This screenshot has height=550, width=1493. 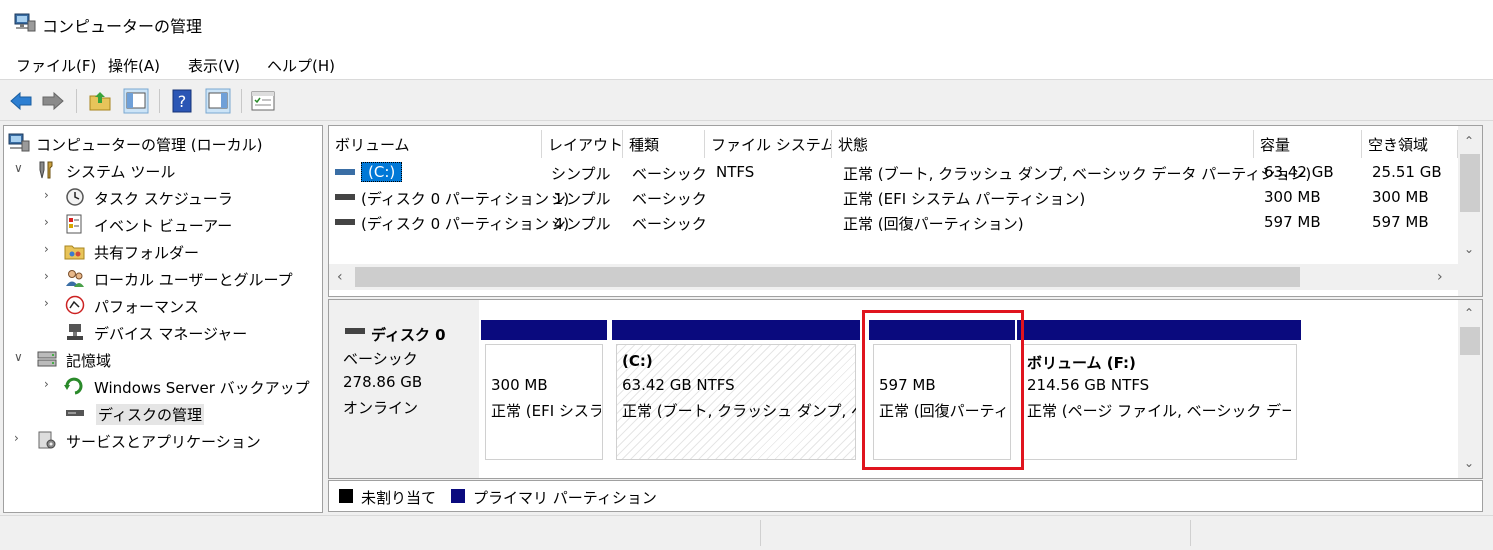 I want to click on tree-item-label: イベント ビューアー, so click(x=163, y=226).